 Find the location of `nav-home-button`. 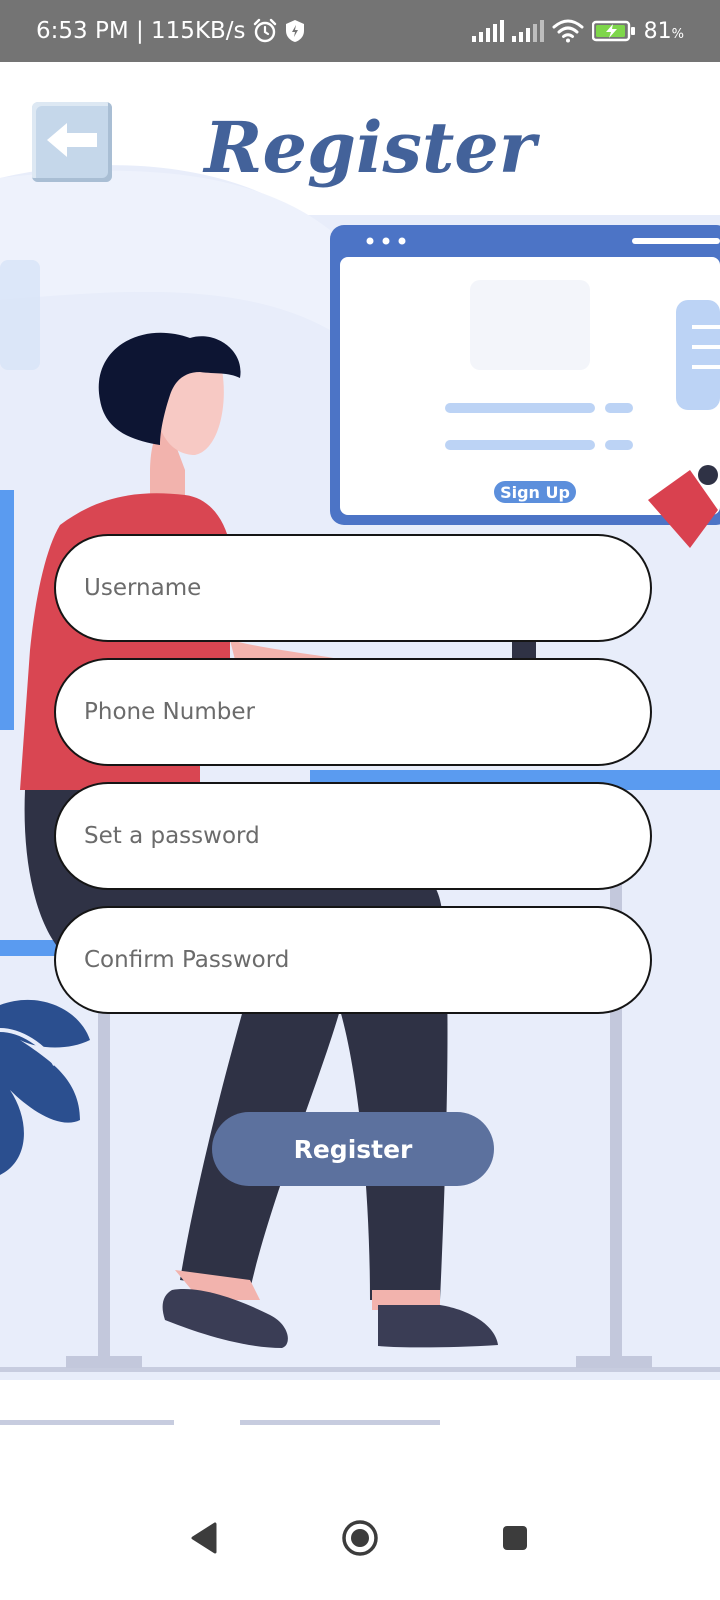

nav-home-button is located at coordinates (360, 1540).